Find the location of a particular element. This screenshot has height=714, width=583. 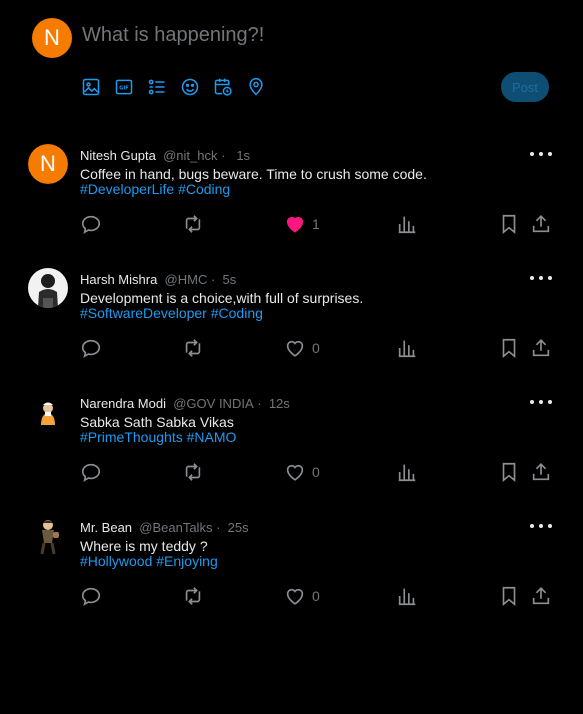

tweet-text: Where is my teddy ? is located at coordinates (144, 546).